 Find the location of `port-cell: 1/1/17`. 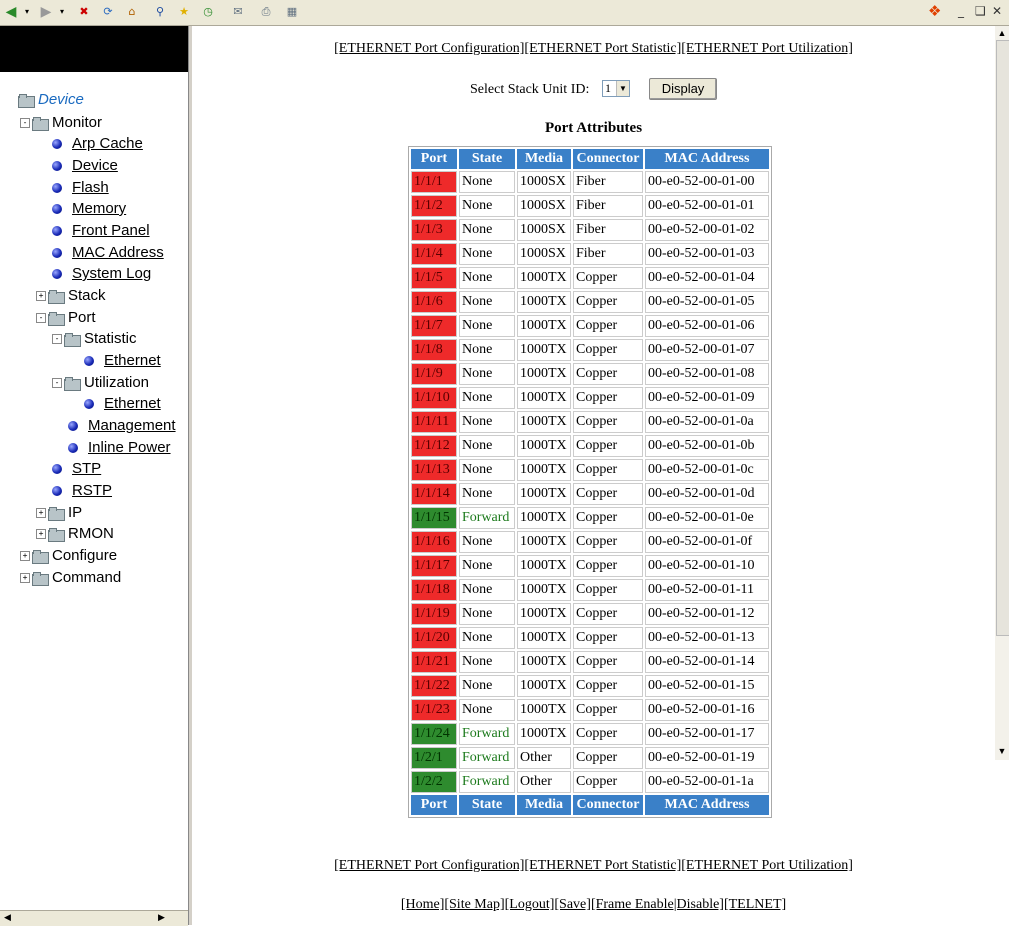

port-cell: 1/1/17 is located at coordinates (434, 566).